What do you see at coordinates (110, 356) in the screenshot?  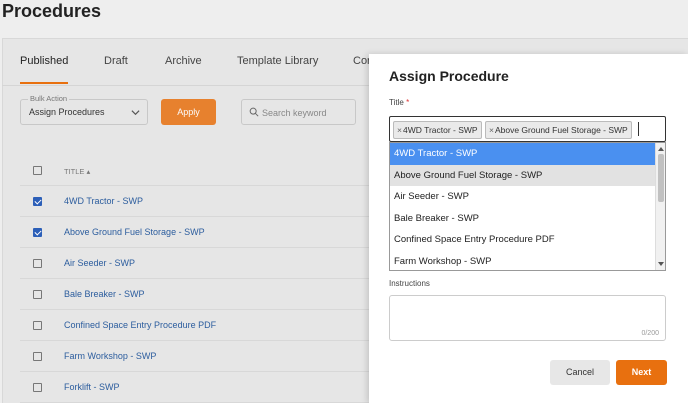 I see `row-title-link: Farm Workshop - SWP` at bounding box center [110, 356].